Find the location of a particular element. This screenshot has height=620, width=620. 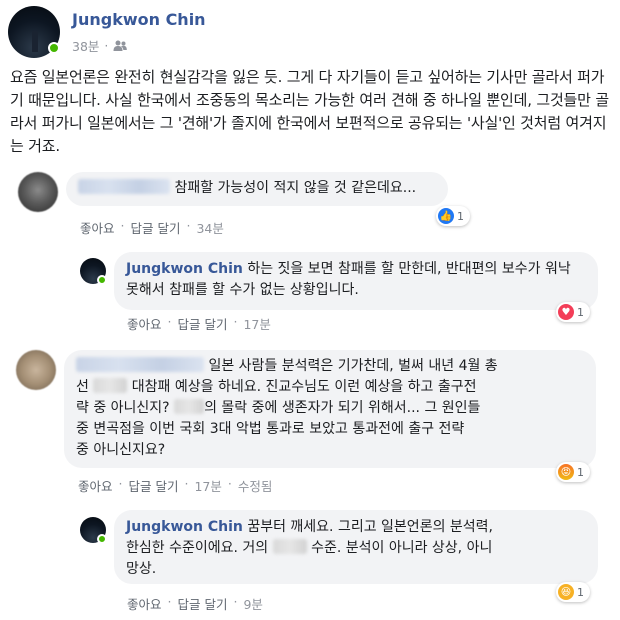

post-meta: 38분 · is located at coordinates (100, 45).